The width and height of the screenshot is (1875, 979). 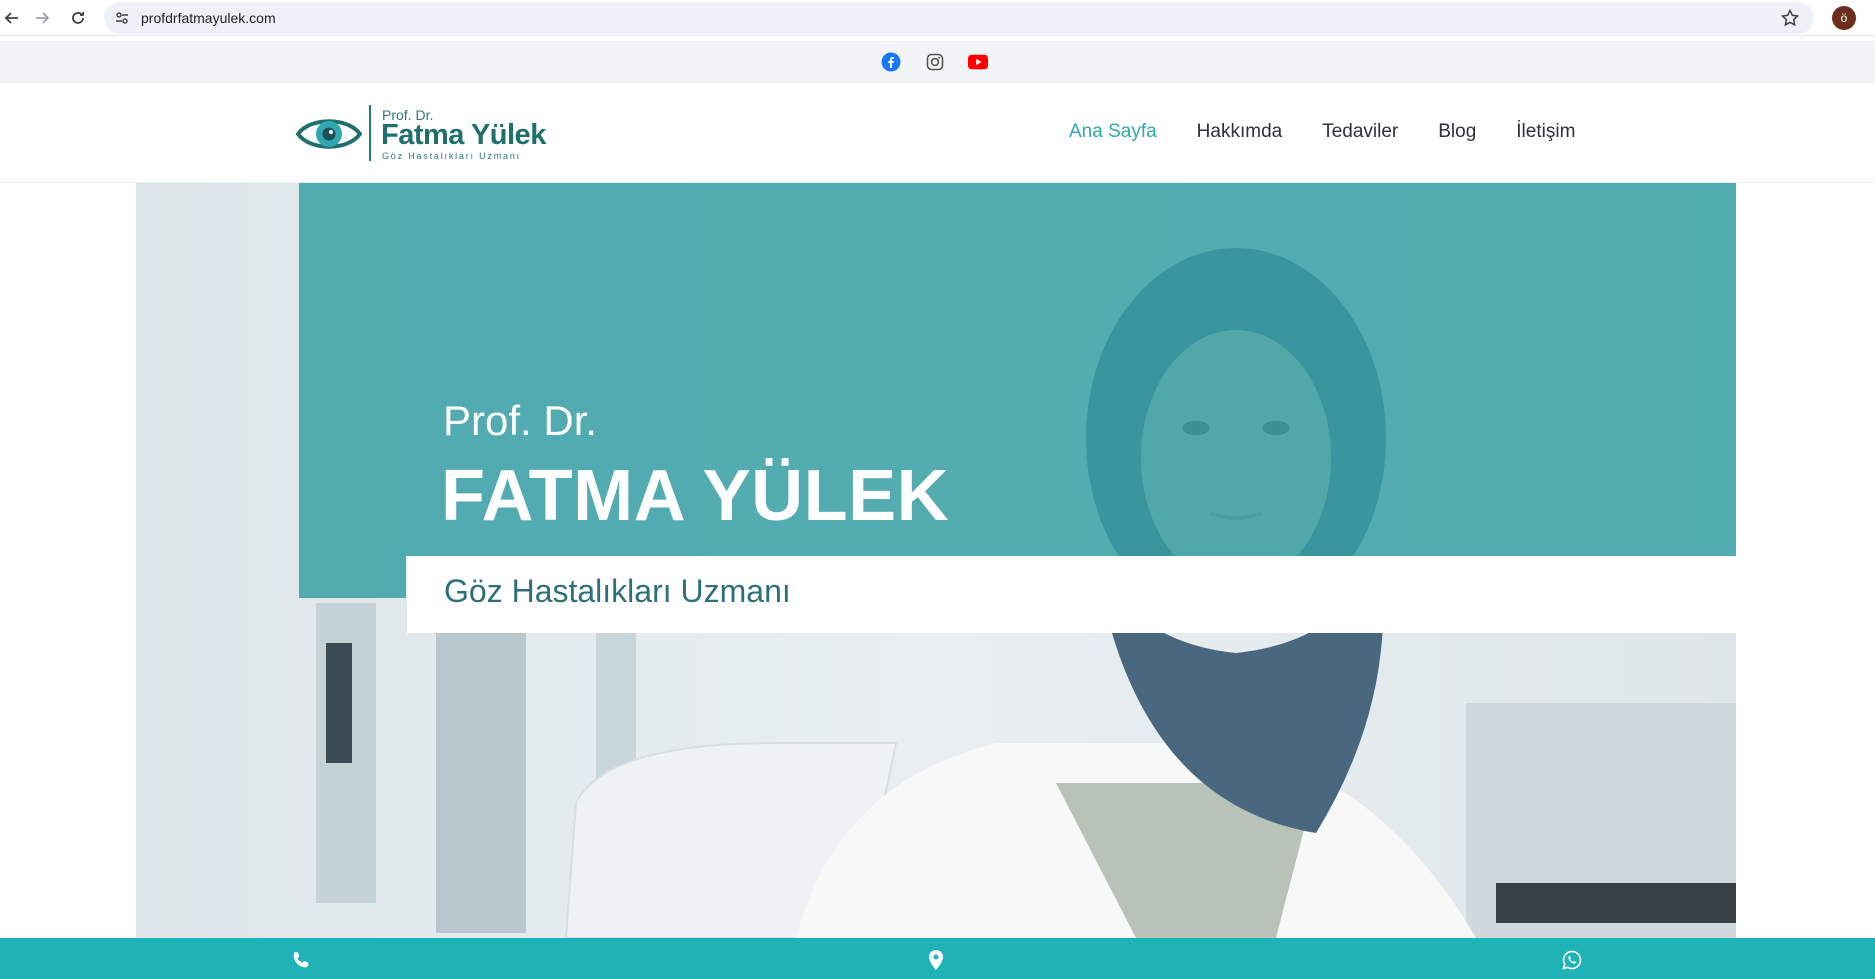 I want to click on back-arrow-icon, so click(x=12, y=18).